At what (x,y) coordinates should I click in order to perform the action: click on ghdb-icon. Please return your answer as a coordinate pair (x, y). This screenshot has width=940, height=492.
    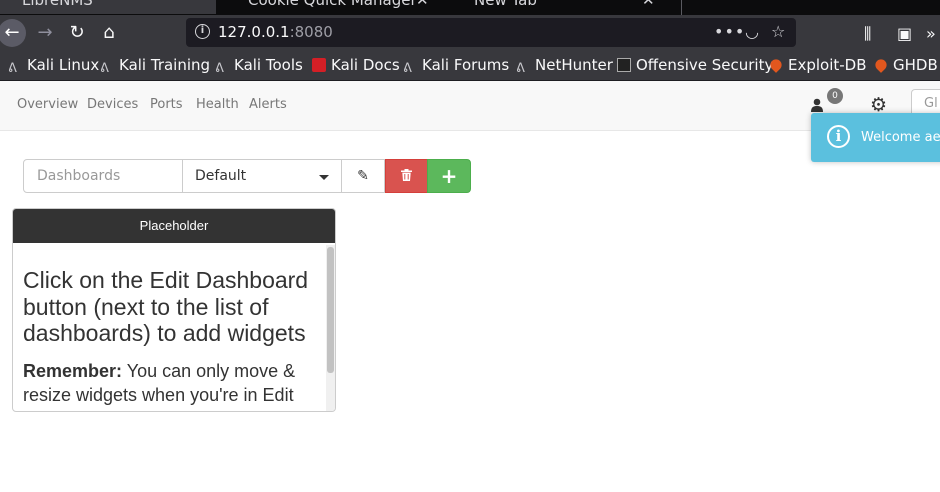
    Looking at the image, I should click on (881, 65).